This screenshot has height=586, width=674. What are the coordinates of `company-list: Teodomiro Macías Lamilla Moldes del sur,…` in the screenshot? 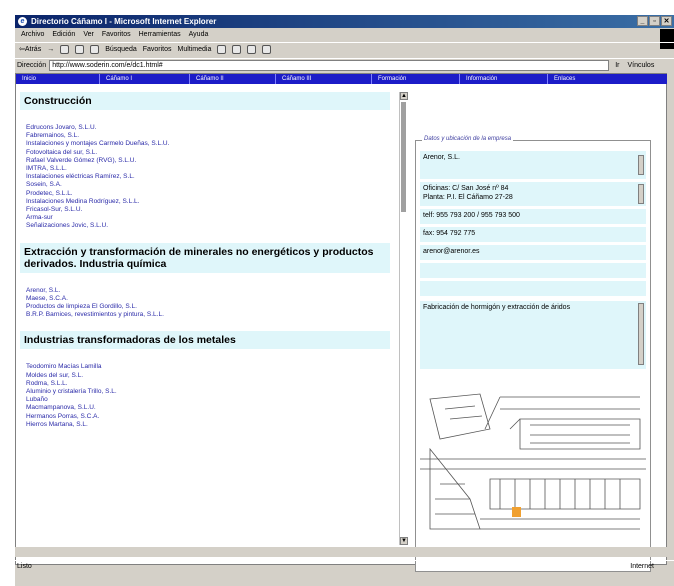 It's located at (205, 396).